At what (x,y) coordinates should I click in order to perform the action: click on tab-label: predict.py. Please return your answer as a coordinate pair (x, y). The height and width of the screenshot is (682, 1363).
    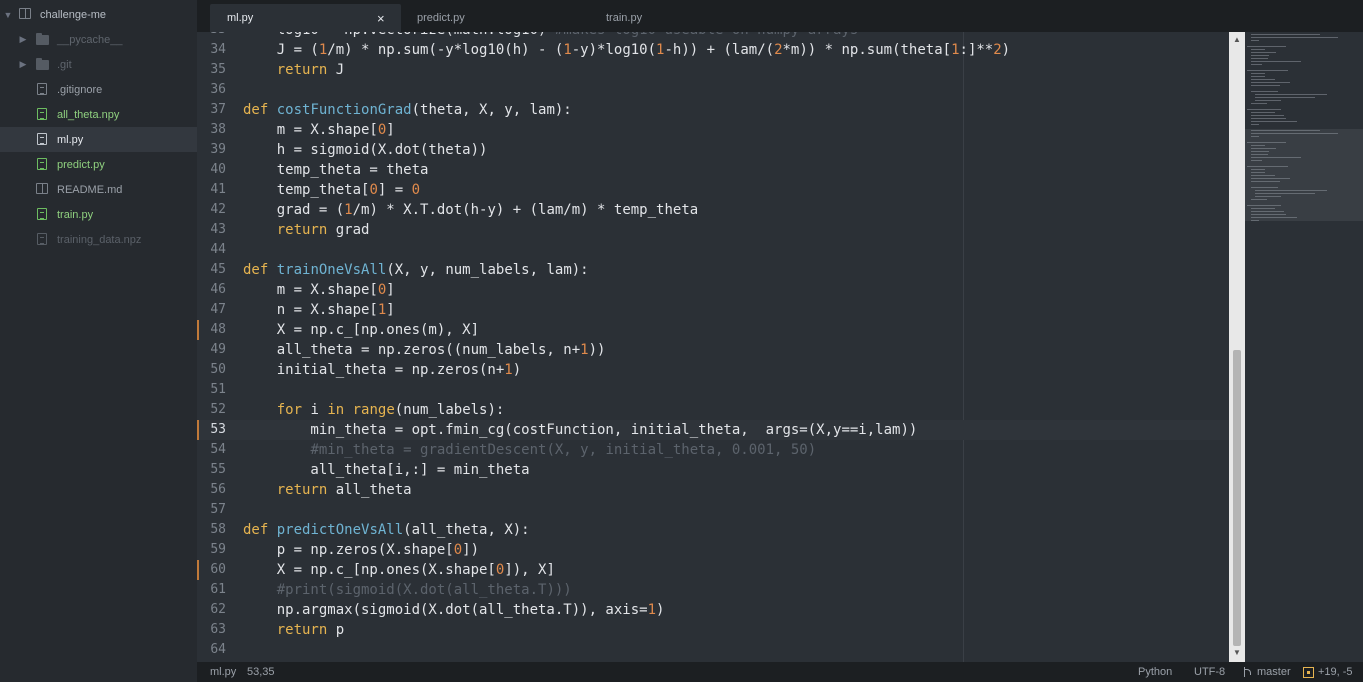
    Looking at the image, I should click on (441, 18).